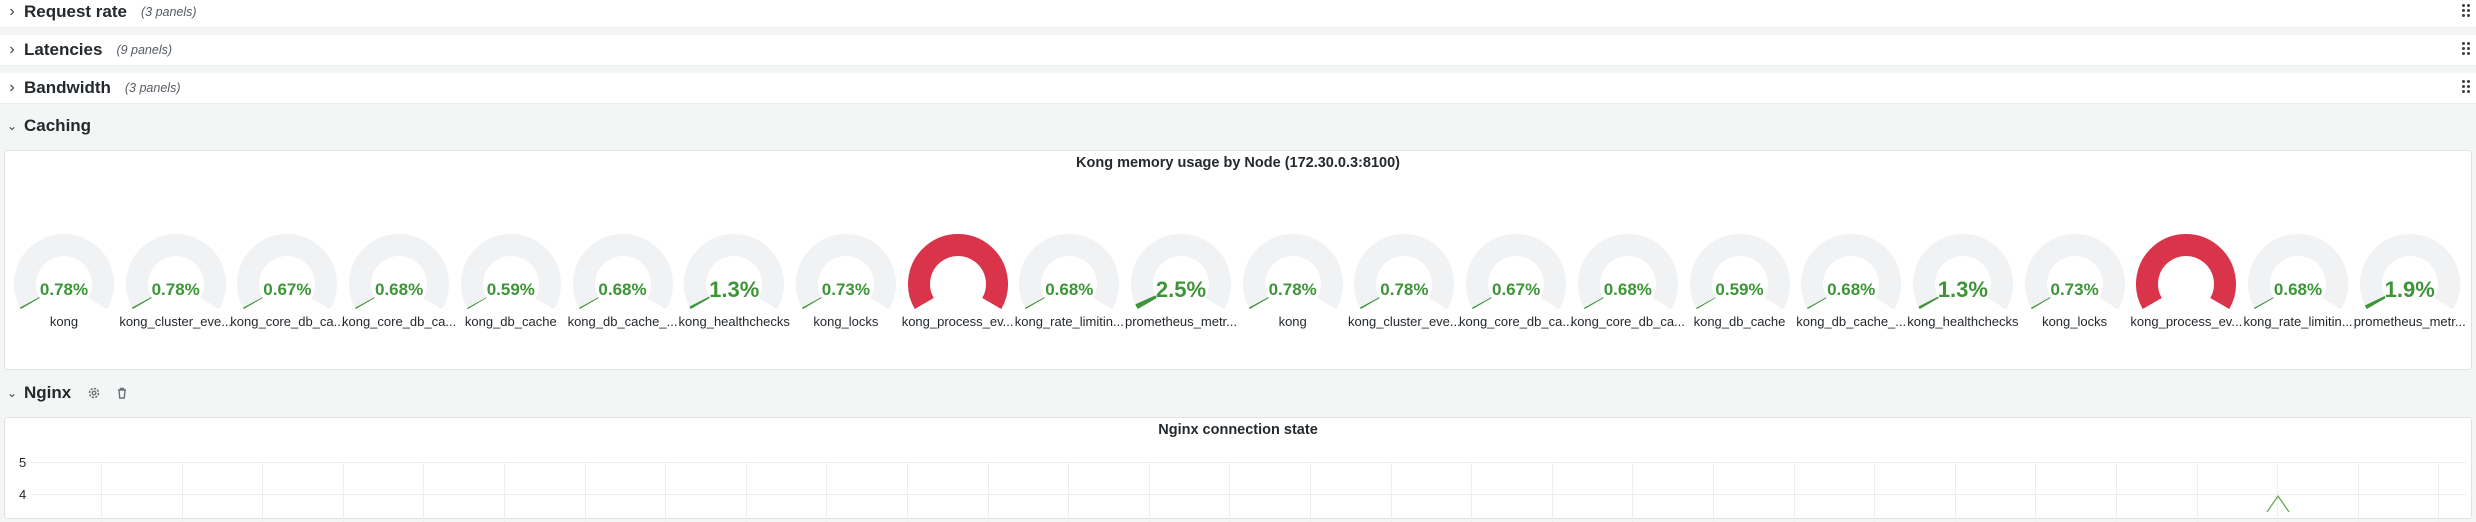  Describe the element at coordinates (122, 393) in the screenshot. I see `trash-icon` at that location.